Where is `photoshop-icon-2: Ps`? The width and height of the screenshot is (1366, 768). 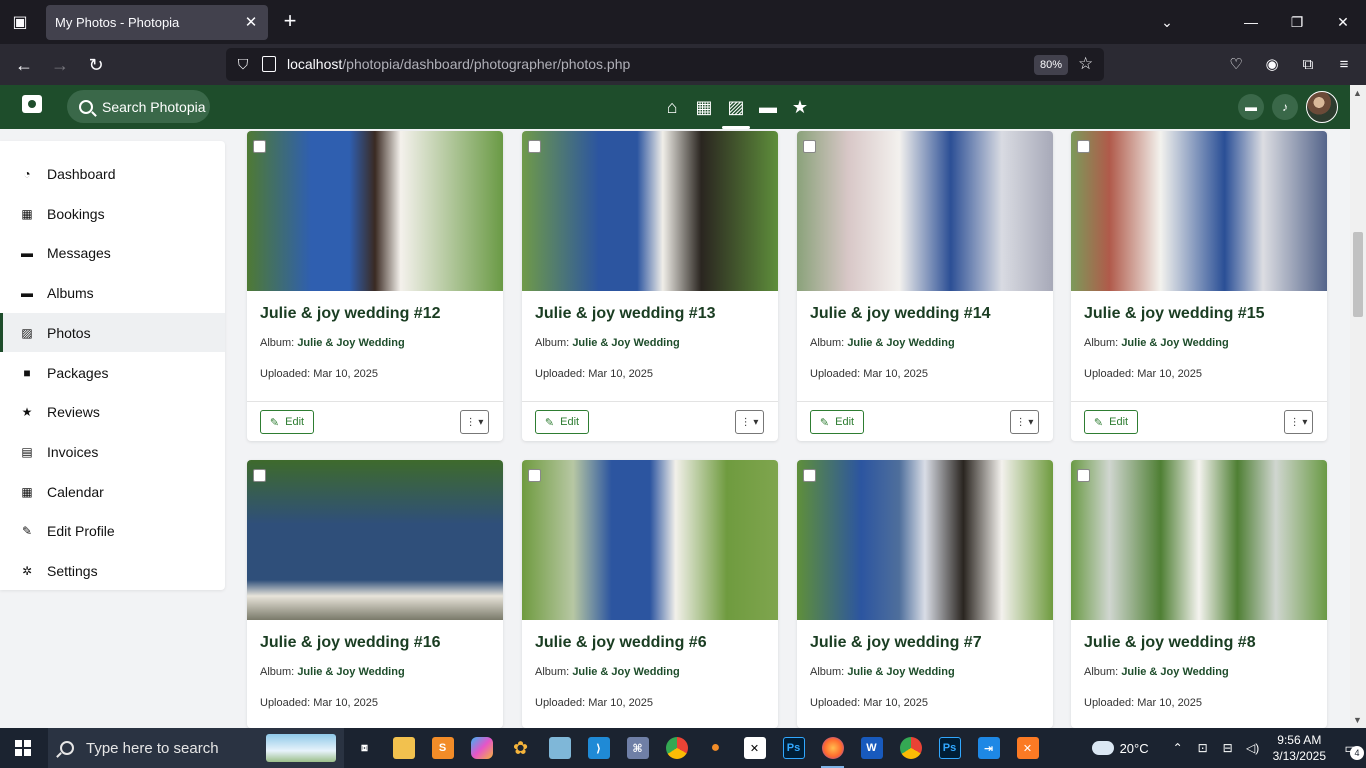
photoshop-icon-2: Ps is located at coordinates (949, 748).